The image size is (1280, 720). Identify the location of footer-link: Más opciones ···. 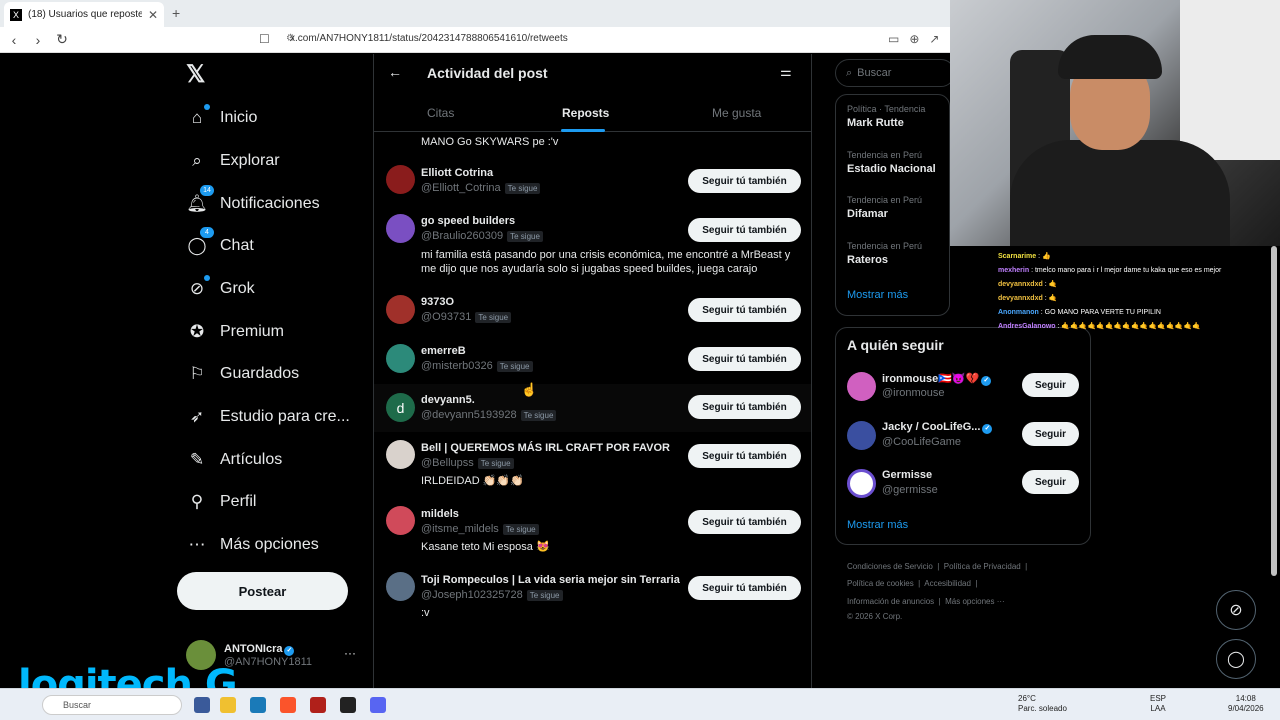
(975, 601).